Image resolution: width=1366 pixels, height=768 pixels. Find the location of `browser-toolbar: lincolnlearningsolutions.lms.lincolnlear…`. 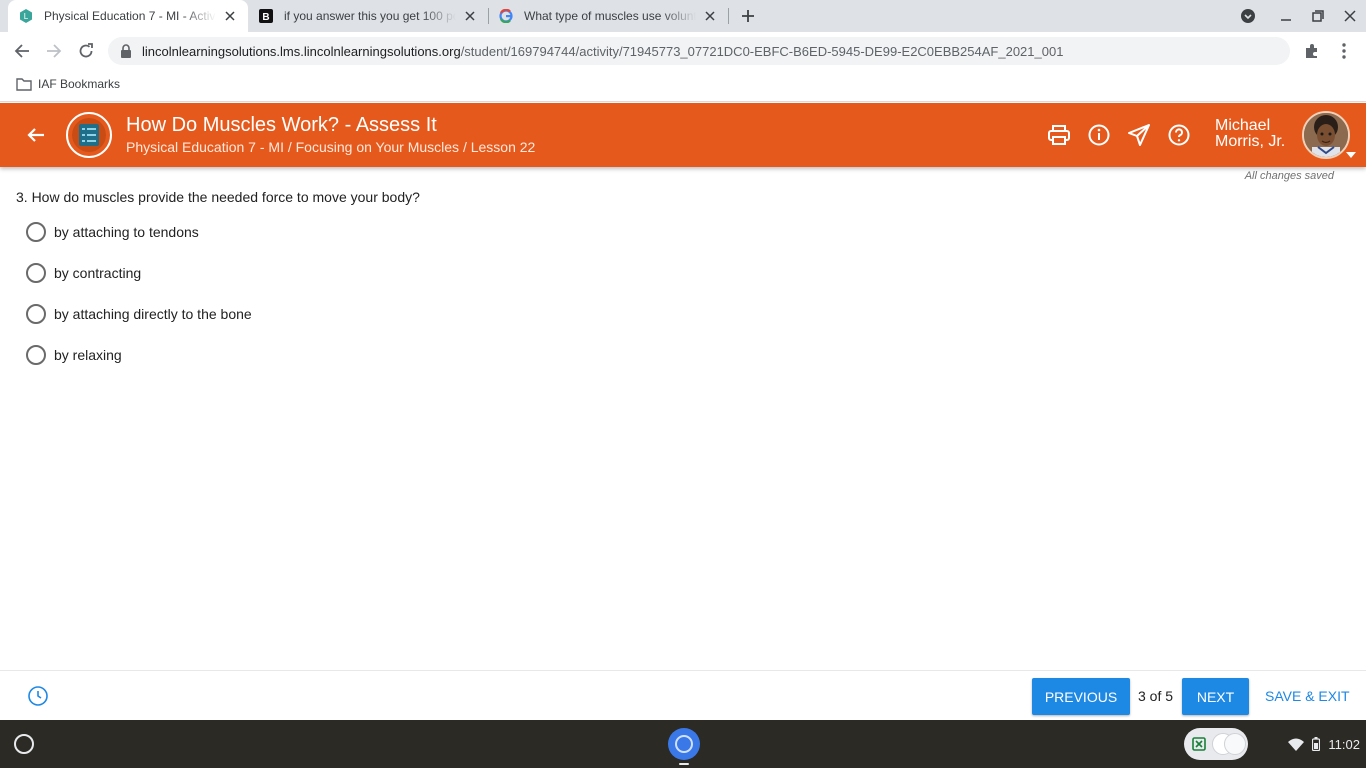

browser-toolbar: lincolnlearningsolutions.lms.lincolnlear… is located at coordinates (683, 51).